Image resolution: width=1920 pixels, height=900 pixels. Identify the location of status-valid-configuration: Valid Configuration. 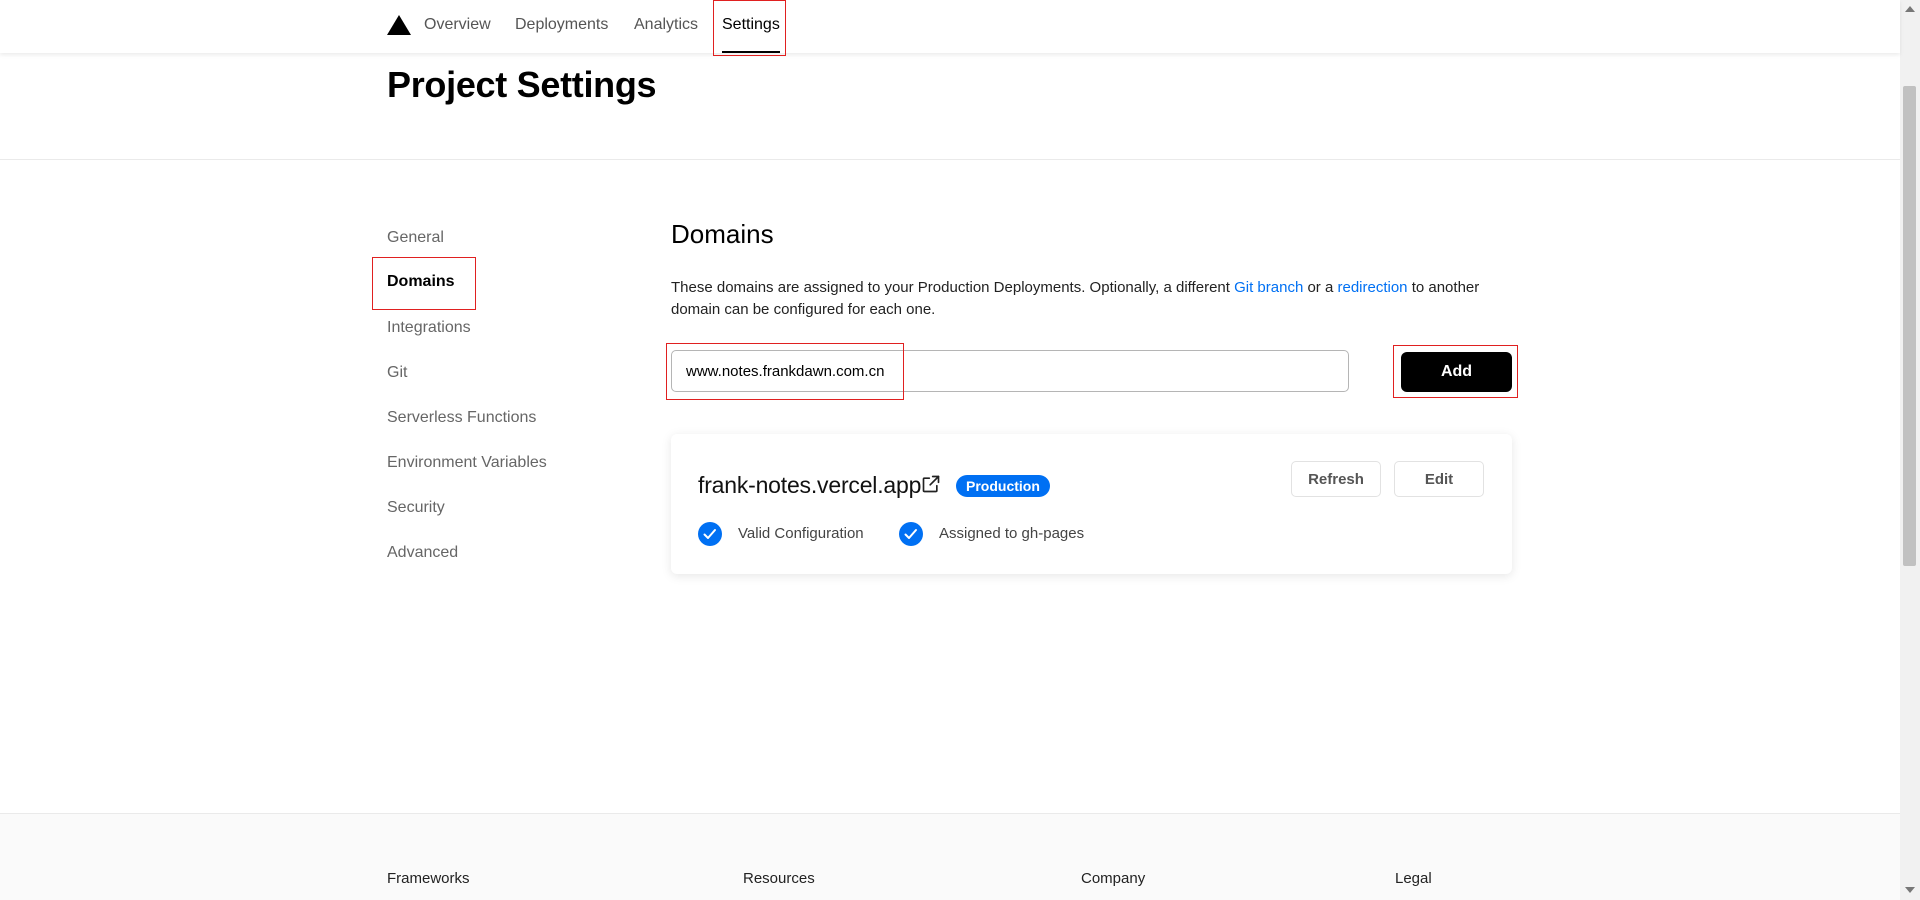
(801, 533).